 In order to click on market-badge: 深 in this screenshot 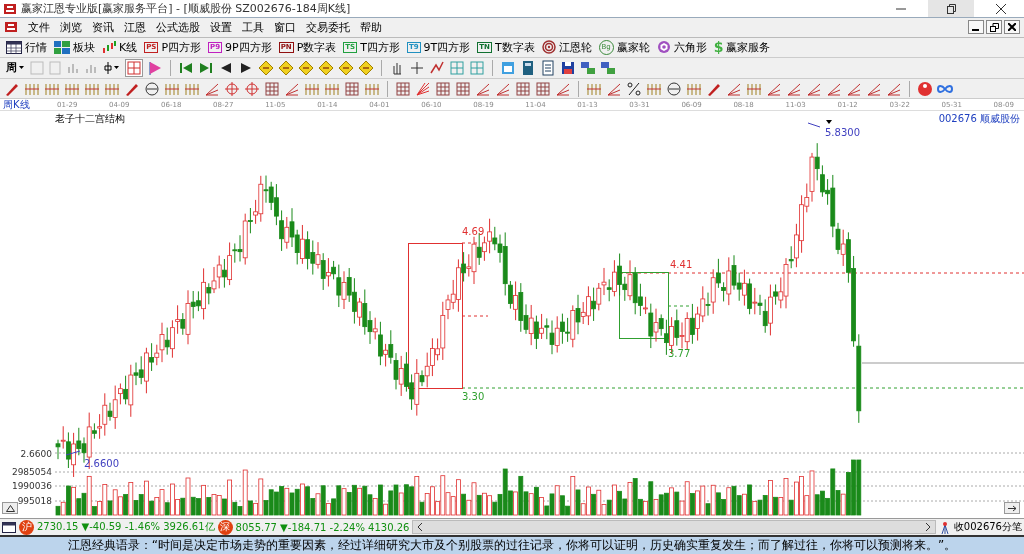, I will do `click(225, 527)`.